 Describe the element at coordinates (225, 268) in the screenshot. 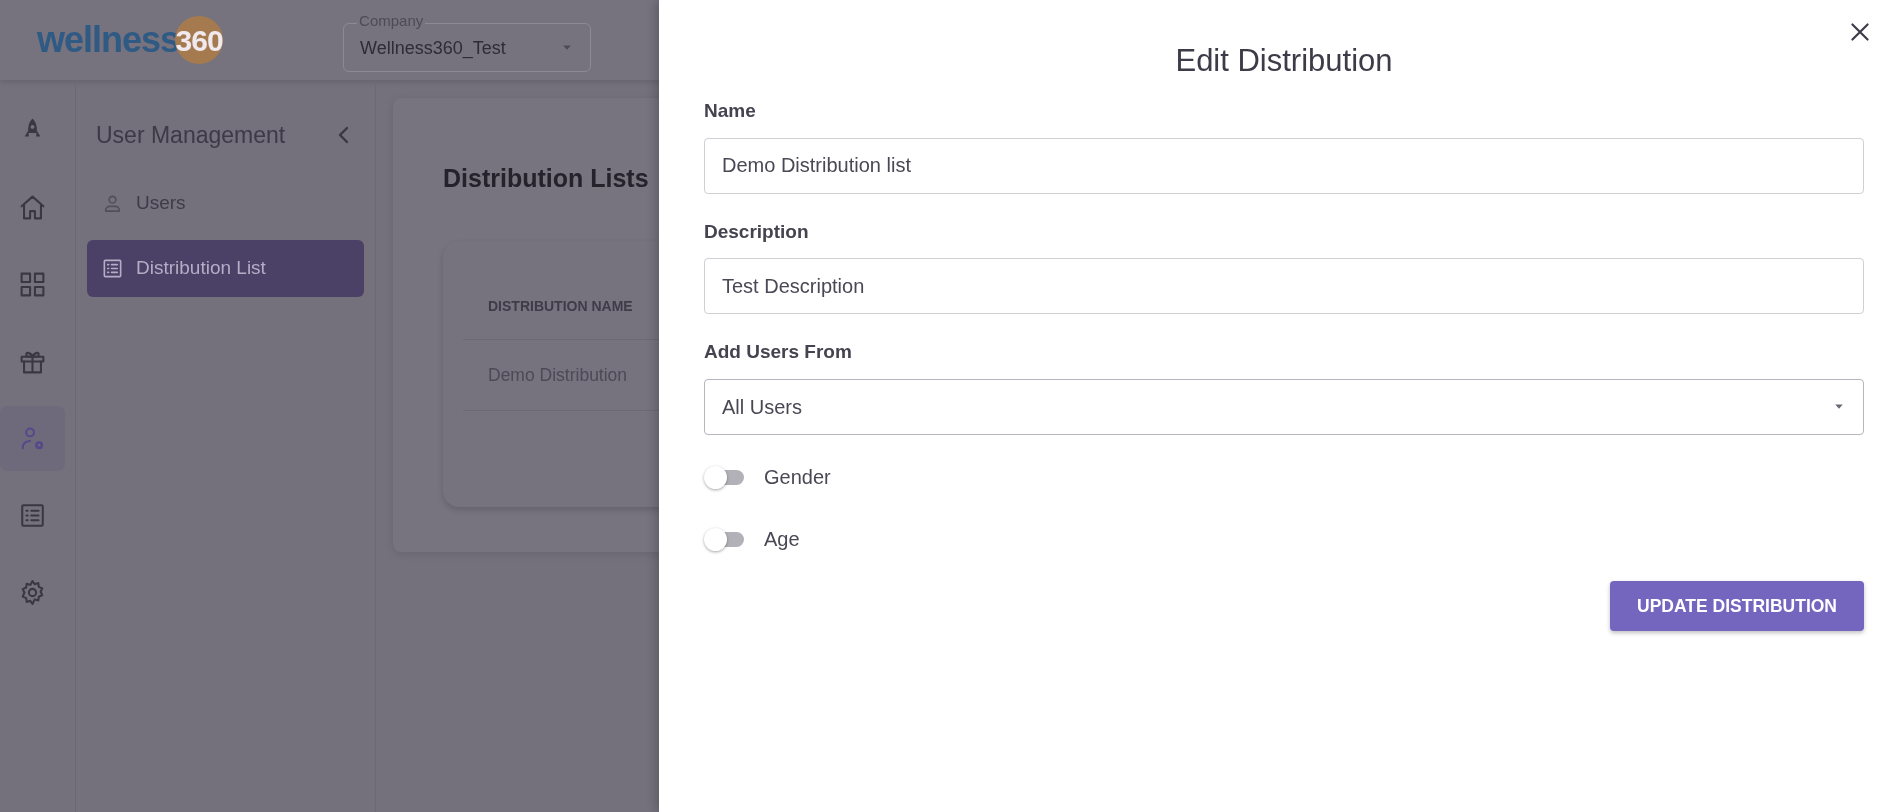

I see `sidebar-item: Distribution List` at that location.